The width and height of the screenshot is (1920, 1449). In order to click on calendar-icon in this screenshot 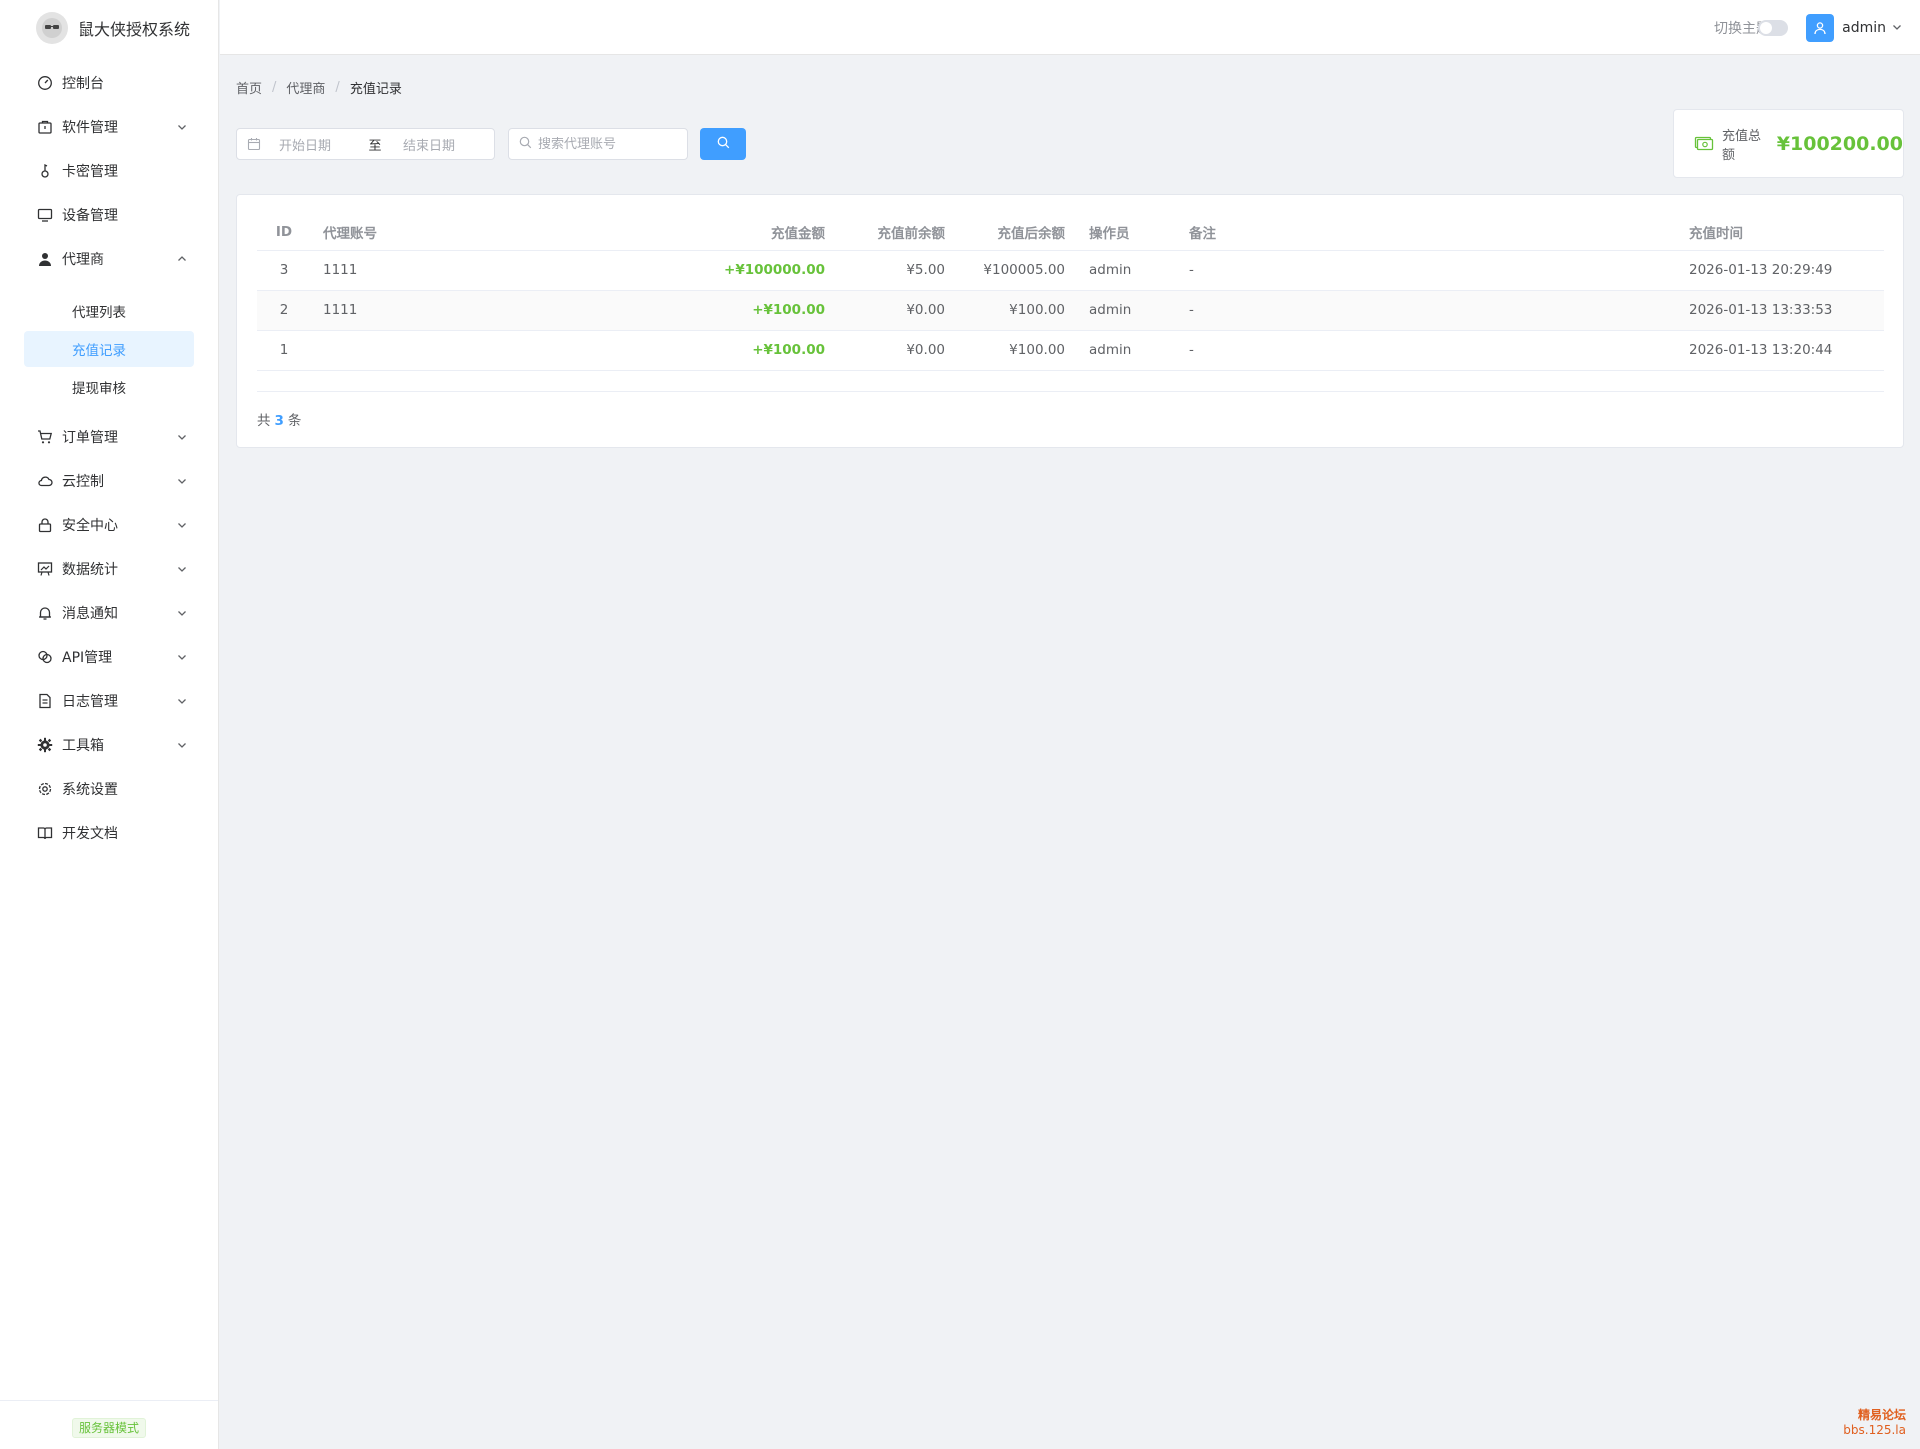, I will do `click(254, 144)`.